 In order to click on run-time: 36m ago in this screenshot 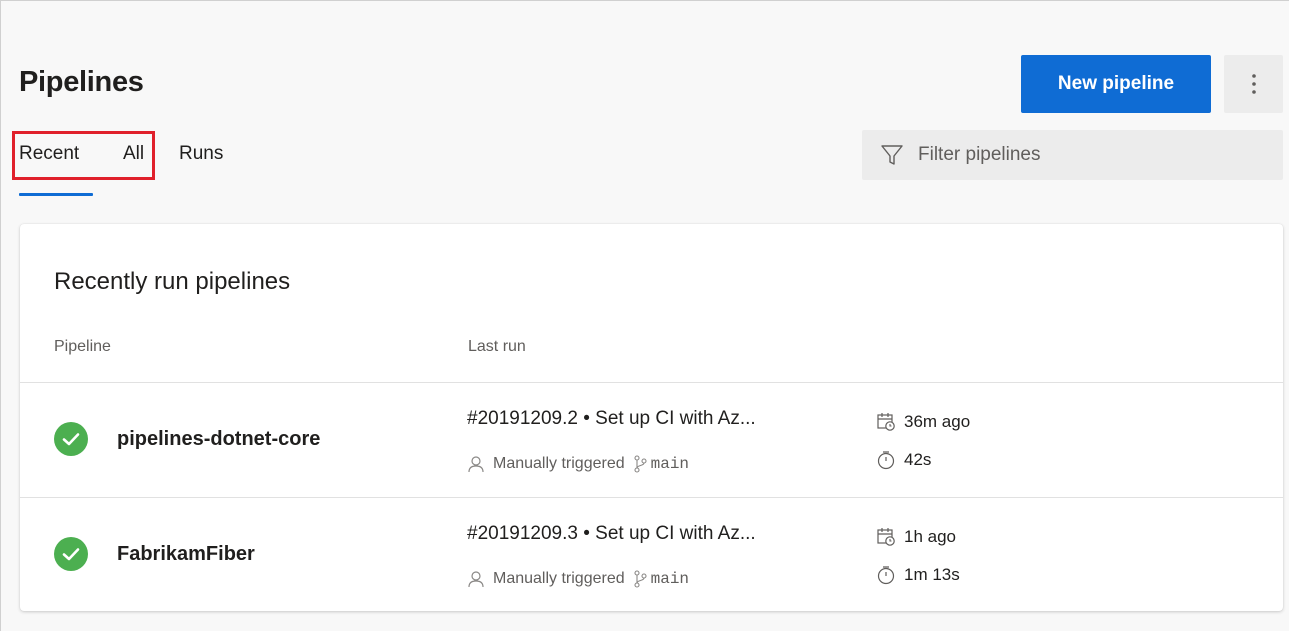, I will do `click(923, 422)`.